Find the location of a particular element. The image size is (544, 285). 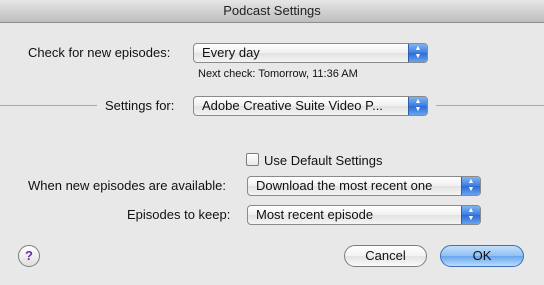

check-frequency-popup: Every day ▲ ▼ is located at coordinates (310, 53).